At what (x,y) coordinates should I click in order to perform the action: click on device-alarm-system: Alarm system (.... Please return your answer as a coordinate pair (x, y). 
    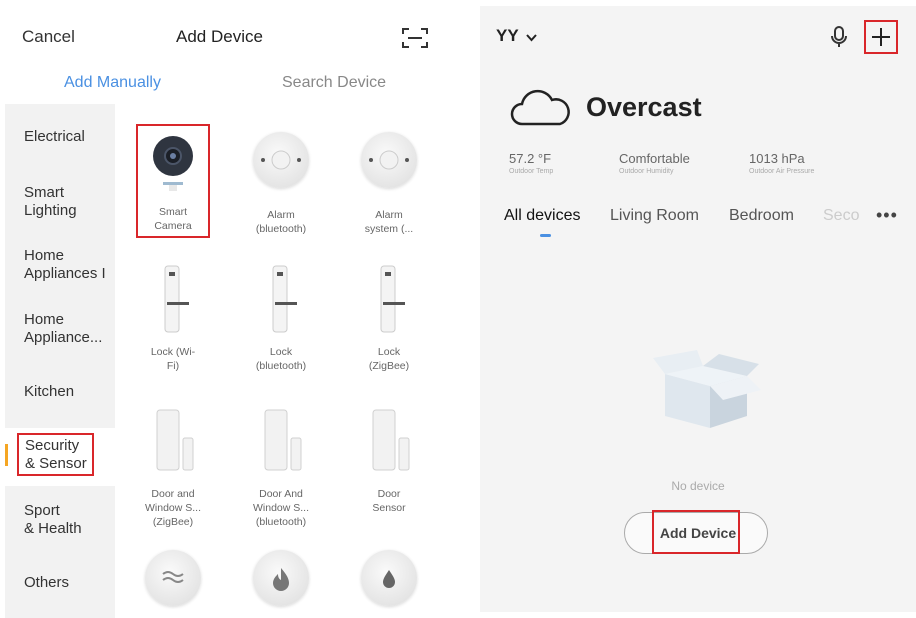
    Looking at the image, I should click on (389, 184).